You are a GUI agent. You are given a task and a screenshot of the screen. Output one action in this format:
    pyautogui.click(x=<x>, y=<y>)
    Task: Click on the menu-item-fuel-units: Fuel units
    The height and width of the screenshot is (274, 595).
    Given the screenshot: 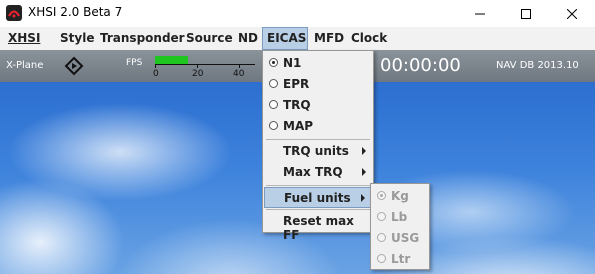 What is the action you would take?
    pyautogui.click(x=318, y=197)
    